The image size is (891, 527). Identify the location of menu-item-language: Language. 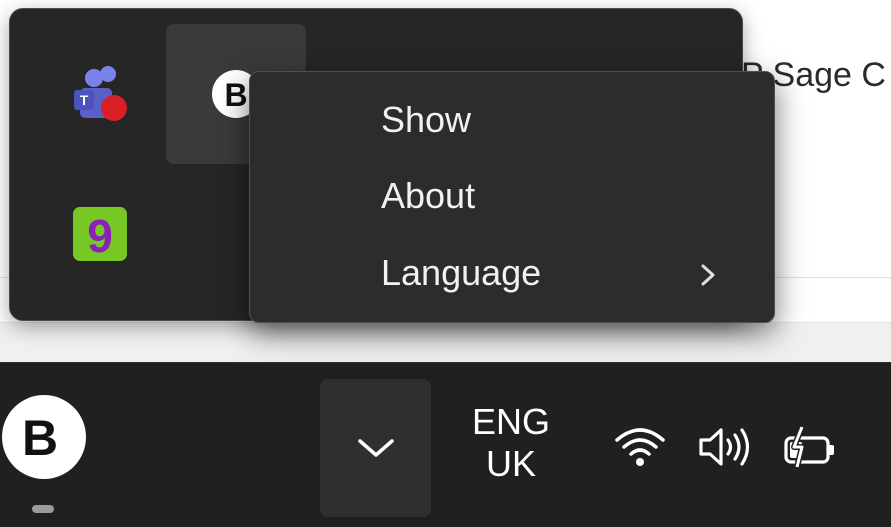
(512, 273).